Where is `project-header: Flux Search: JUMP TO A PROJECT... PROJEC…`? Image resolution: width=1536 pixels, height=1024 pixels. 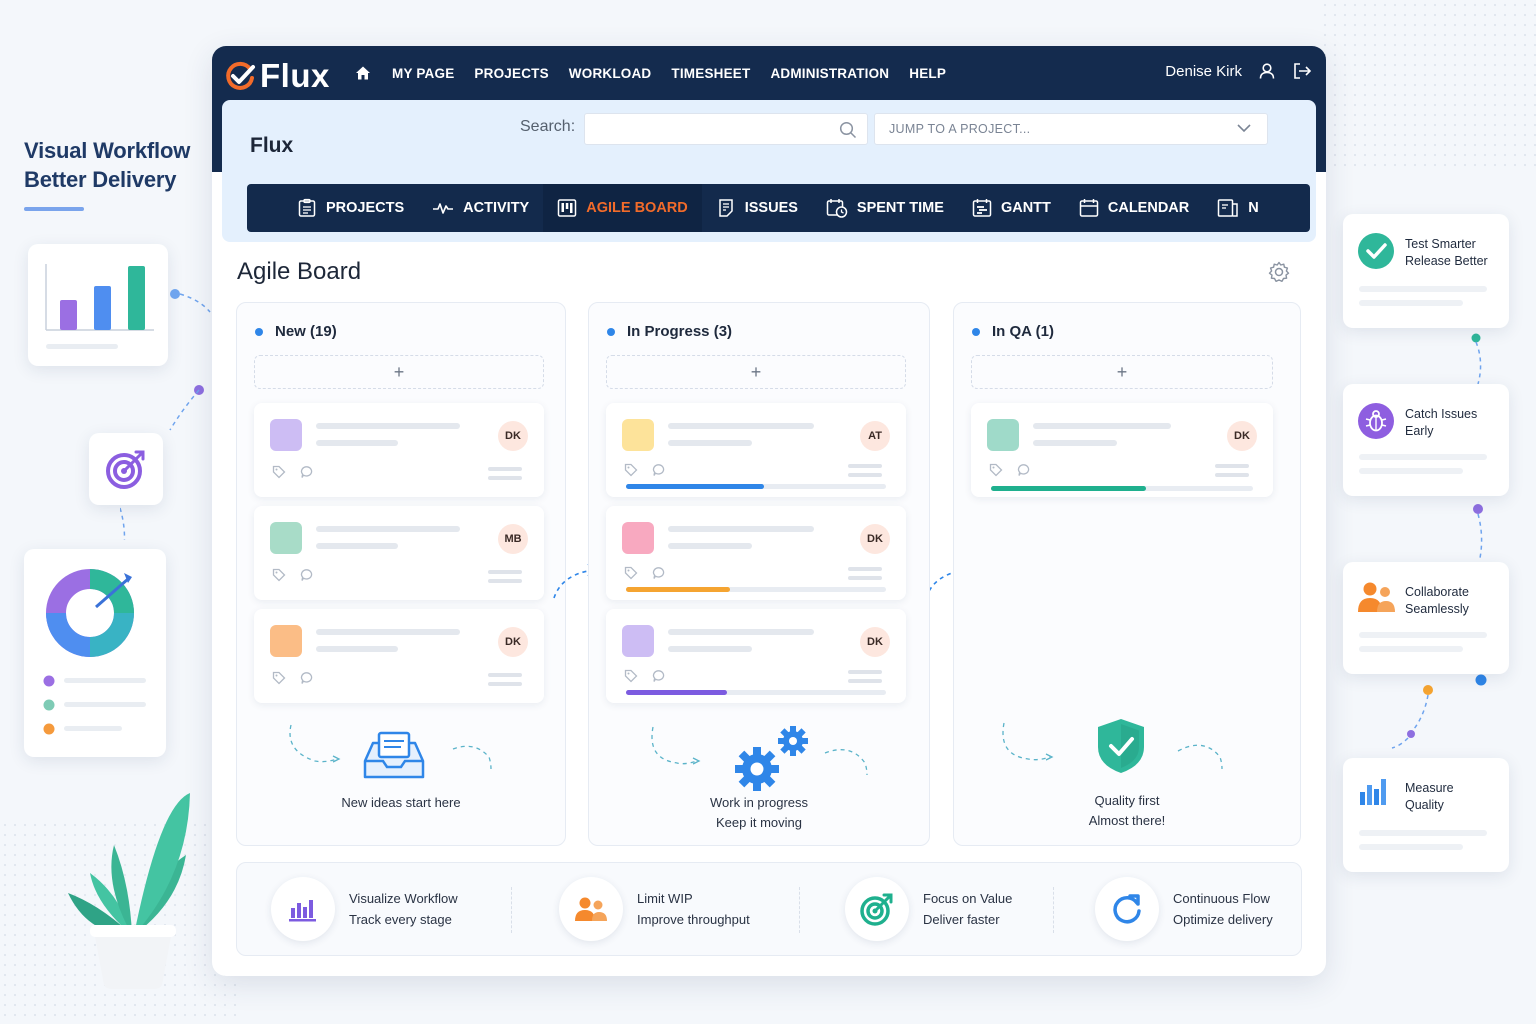 project-header: Flux Search: JUMP TO A PROJECT... PROJEC… is located at coordinates (769, 171).